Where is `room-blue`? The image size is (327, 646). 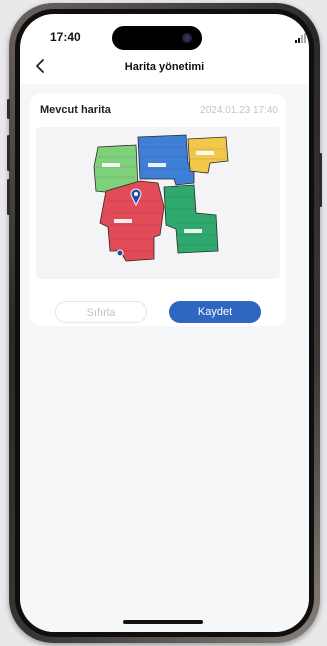 room-blue is located at coordinates (166, 160).